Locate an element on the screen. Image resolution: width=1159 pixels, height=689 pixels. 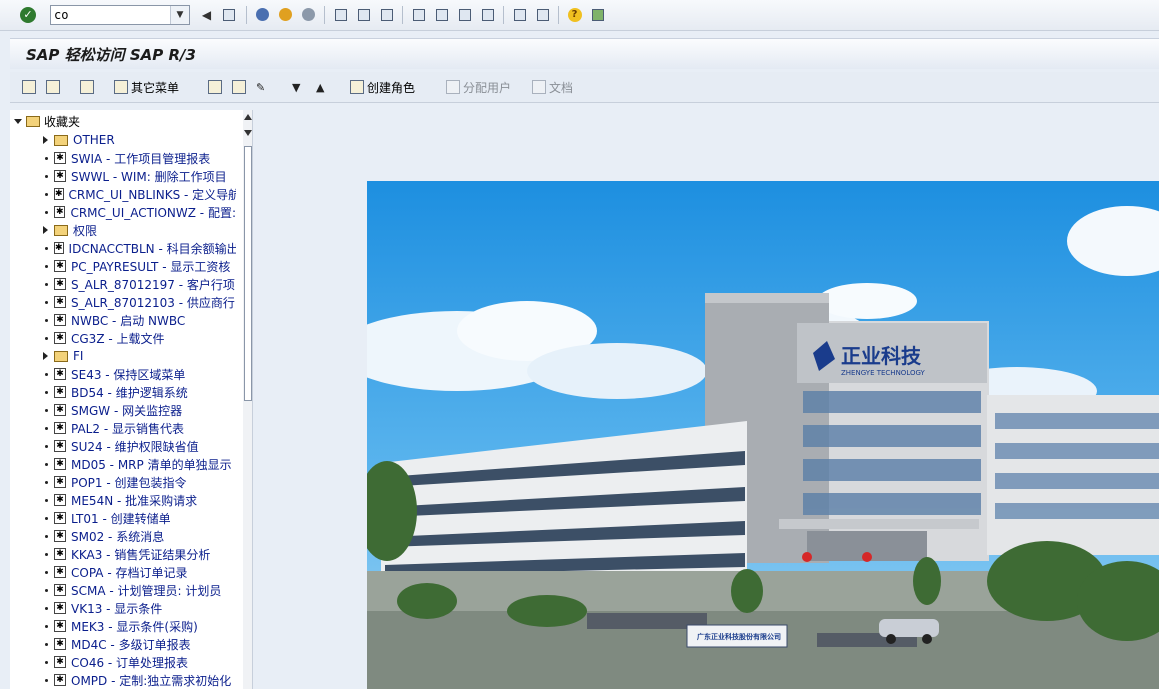
back-arrow-icon: ◀ is located at coordinates (206, 14).